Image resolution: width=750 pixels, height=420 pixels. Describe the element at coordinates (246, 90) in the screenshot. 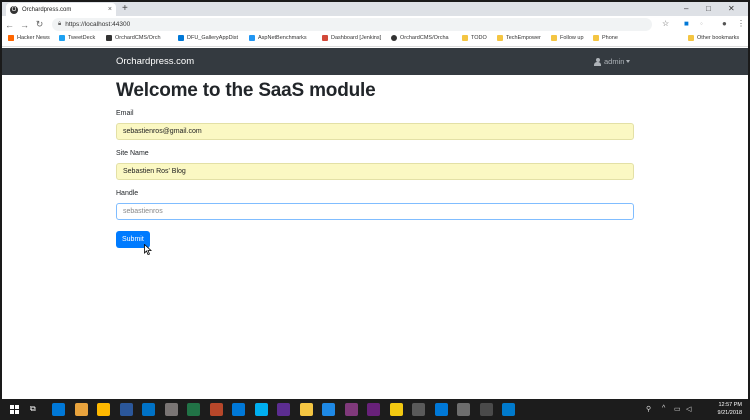

I see `page-title: Welcome to the SaaS module` at that location.